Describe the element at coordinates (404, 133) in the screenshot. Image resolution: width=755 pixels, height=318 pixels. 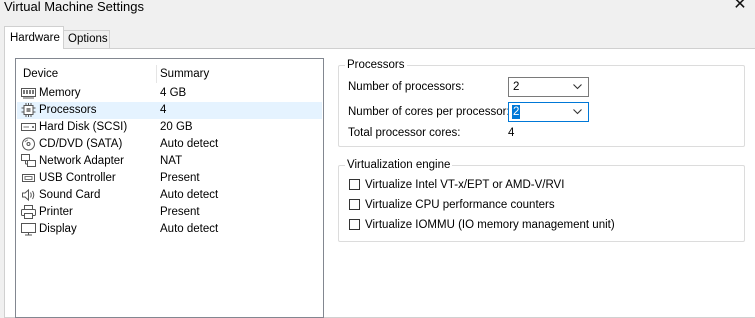
I see `total-cores-label: Total processor cores:` at that location.